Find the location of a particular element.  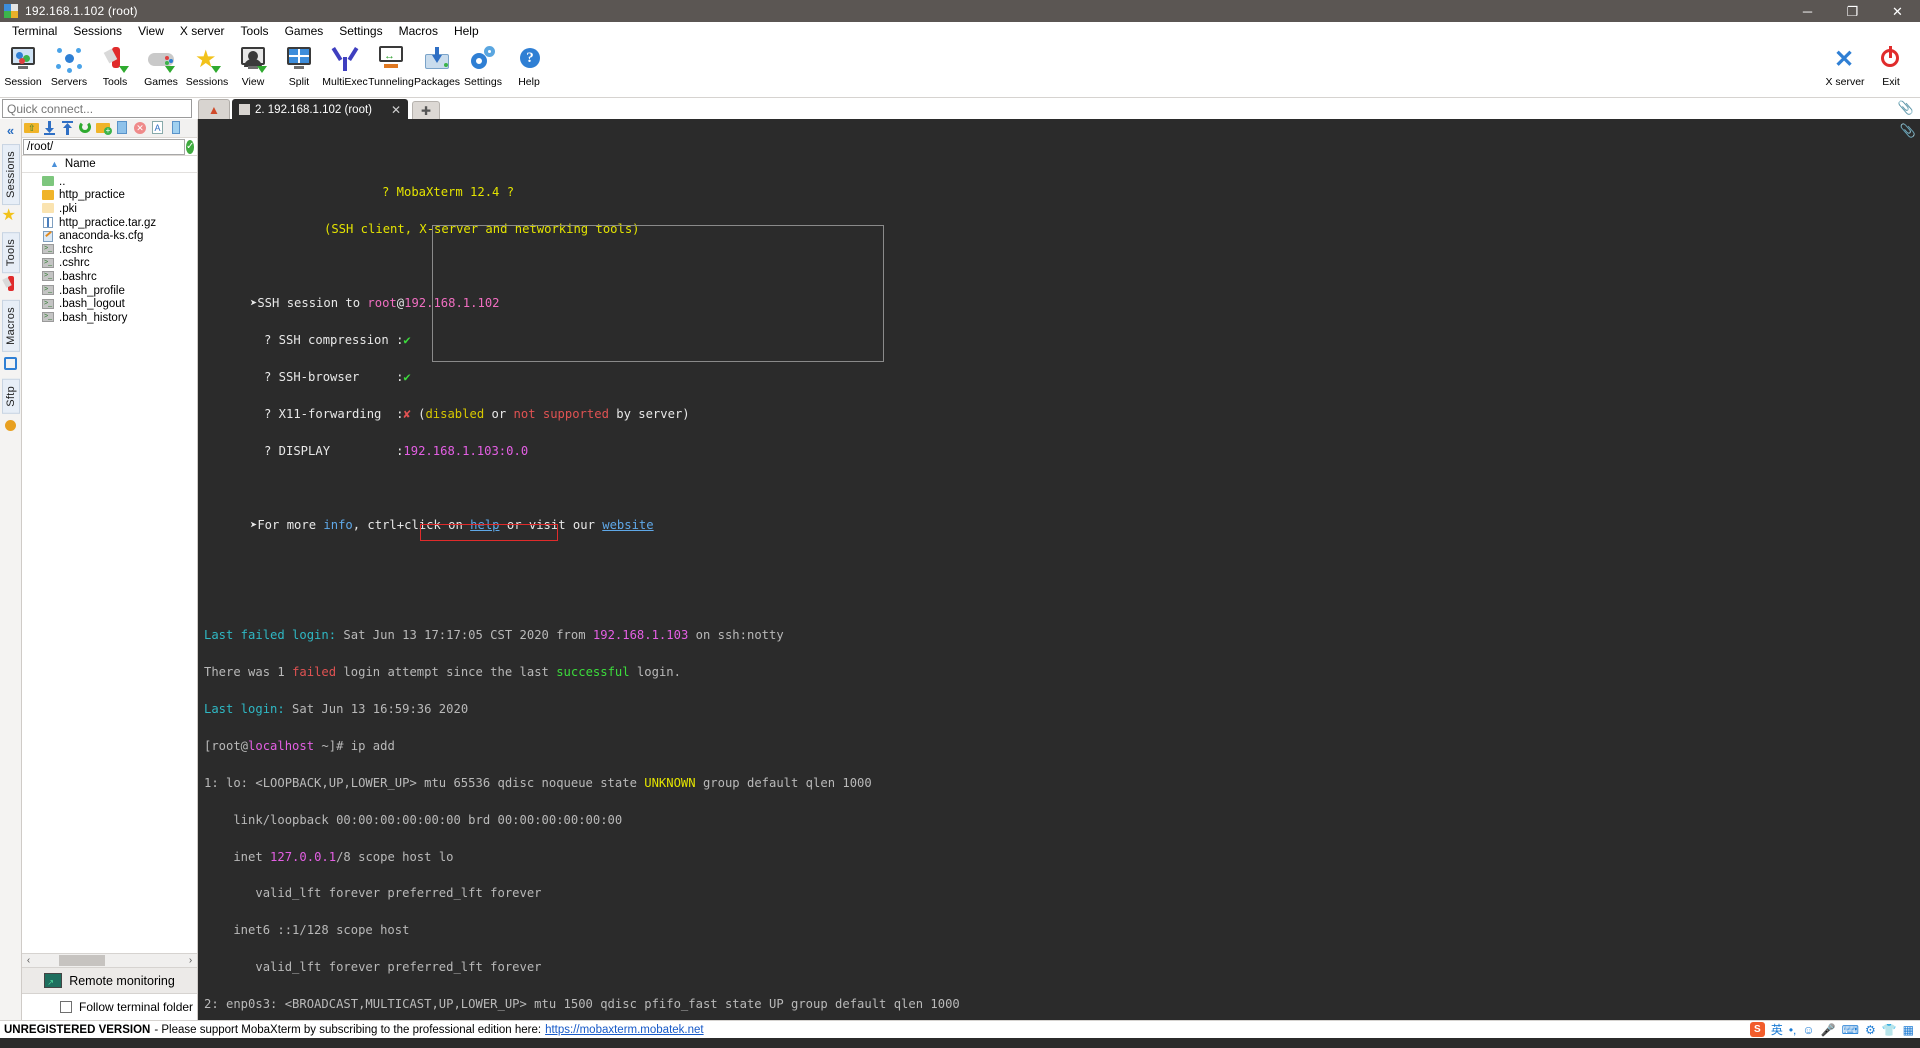

rail-tab-sftp: Sftp is located at coordinates (10, 396).